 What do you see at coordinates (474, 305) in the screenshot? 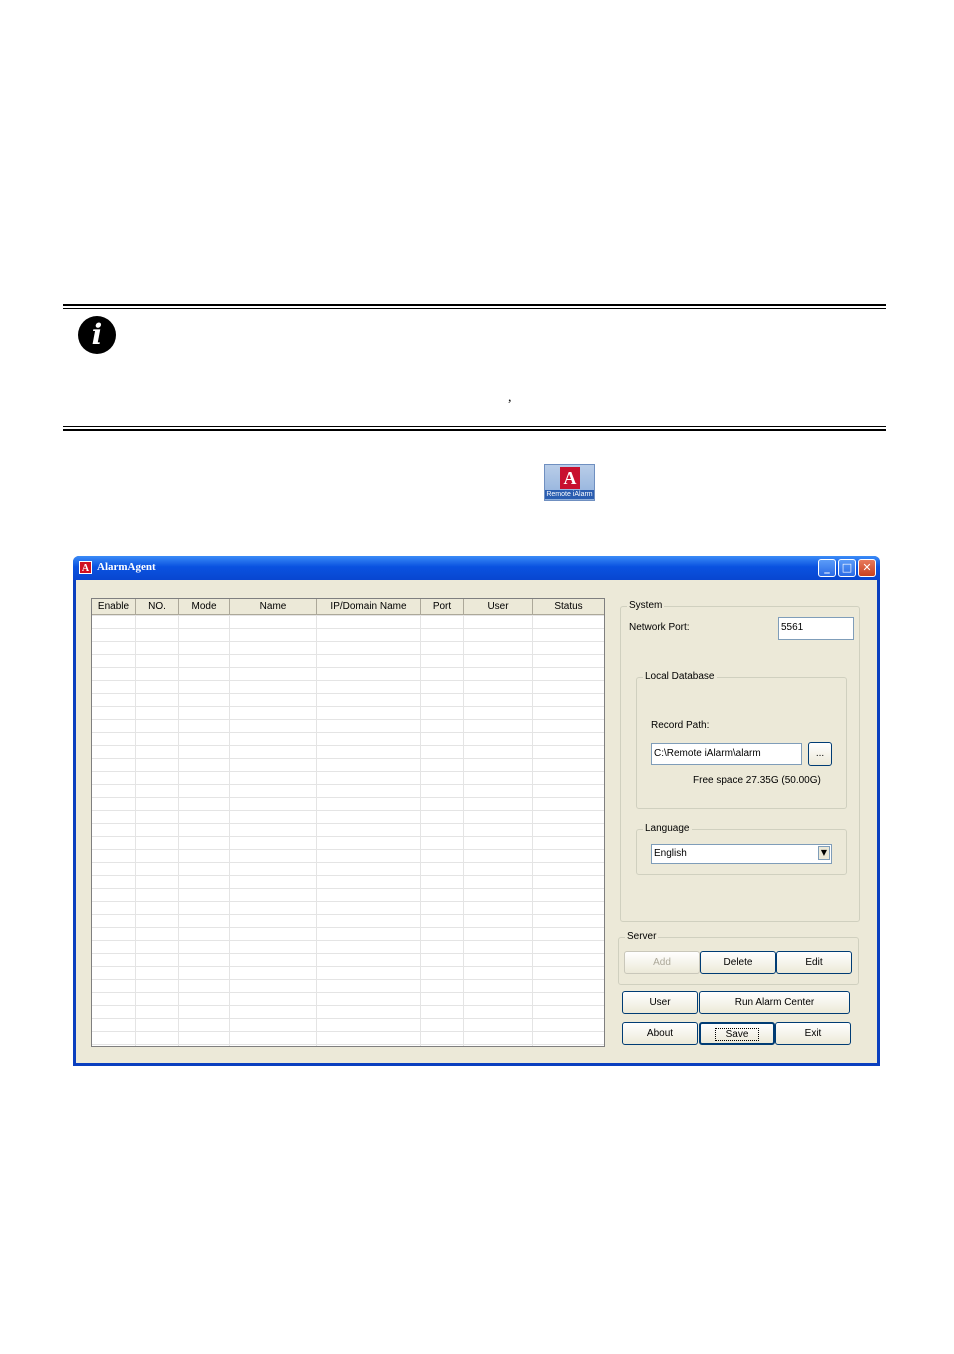
I see `note-top-rule-thick` at bounding box center [474, 305].